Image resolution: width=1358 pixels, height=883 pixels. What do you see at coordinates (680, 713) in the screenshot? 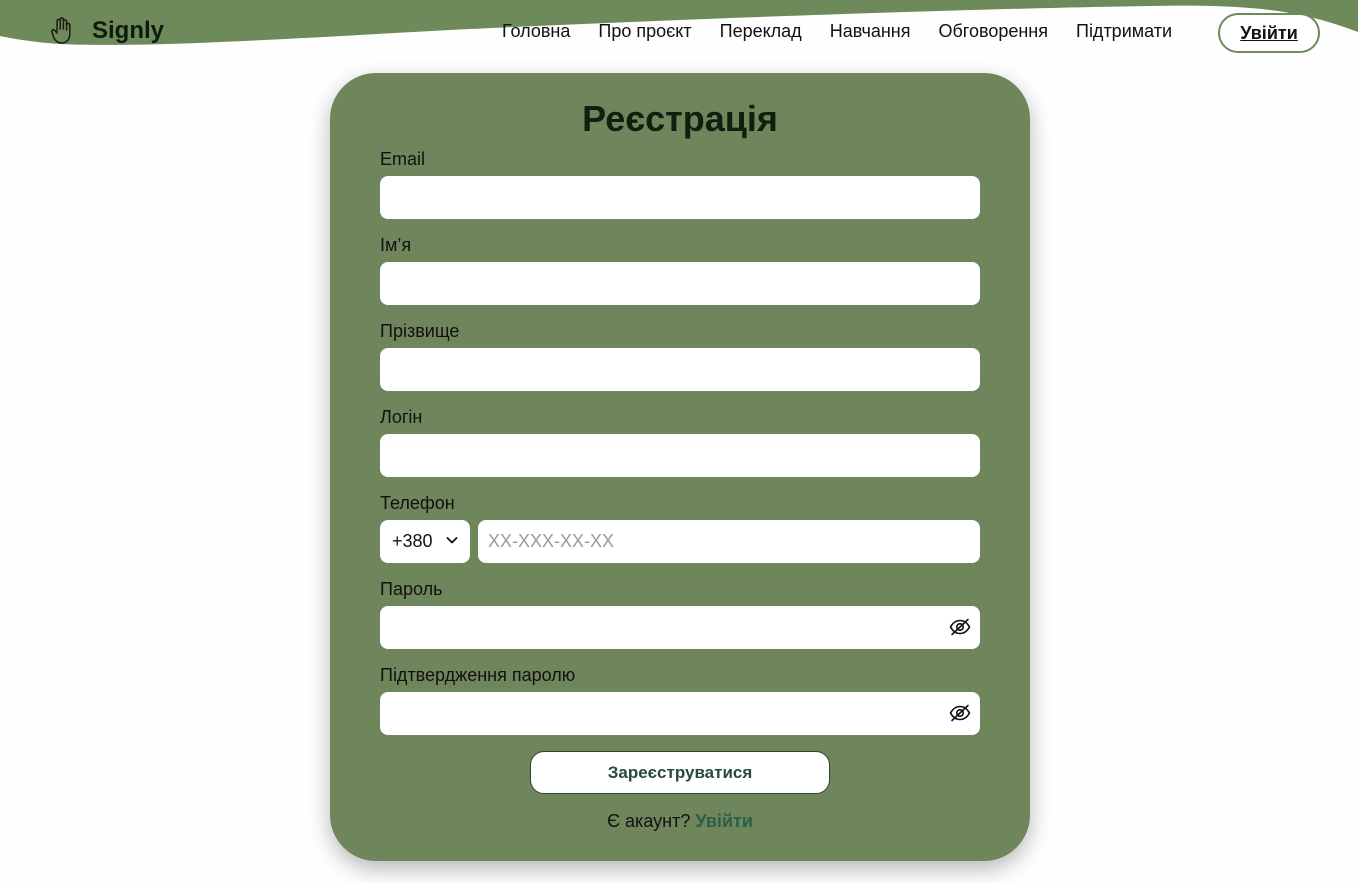
I see `confirm-password-field` at bounding box center [680, 713].